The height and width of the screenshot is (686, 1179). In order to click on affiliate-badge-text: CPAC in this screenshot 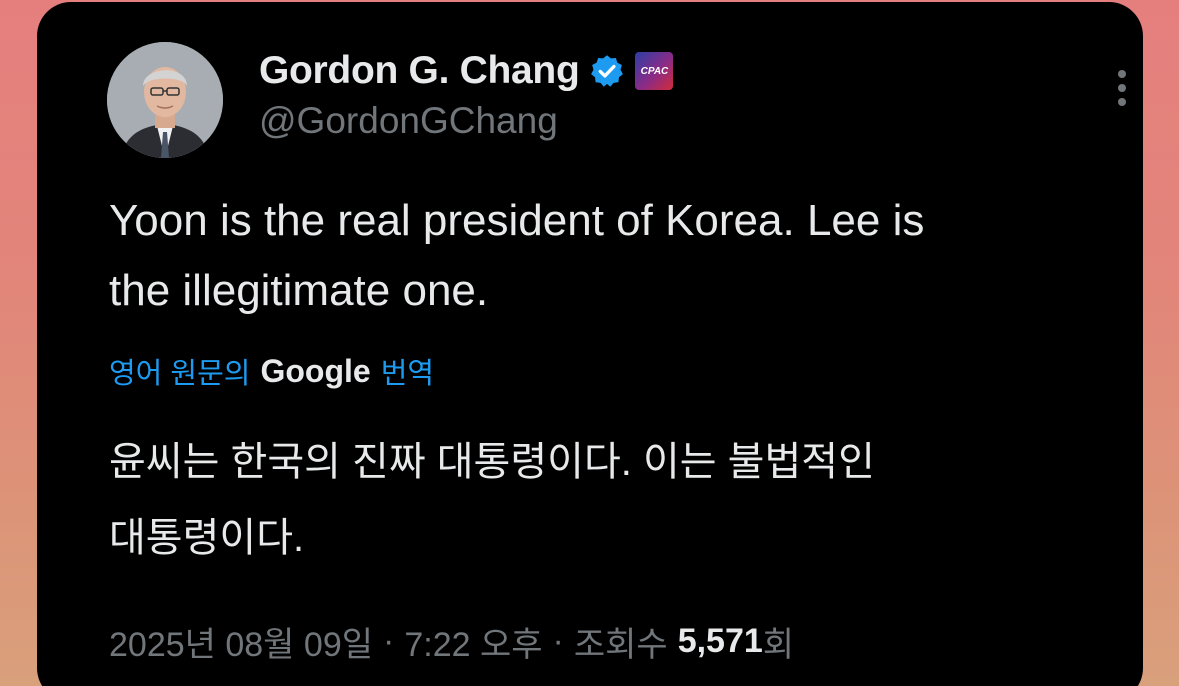, I will do `click(654, 71)`.